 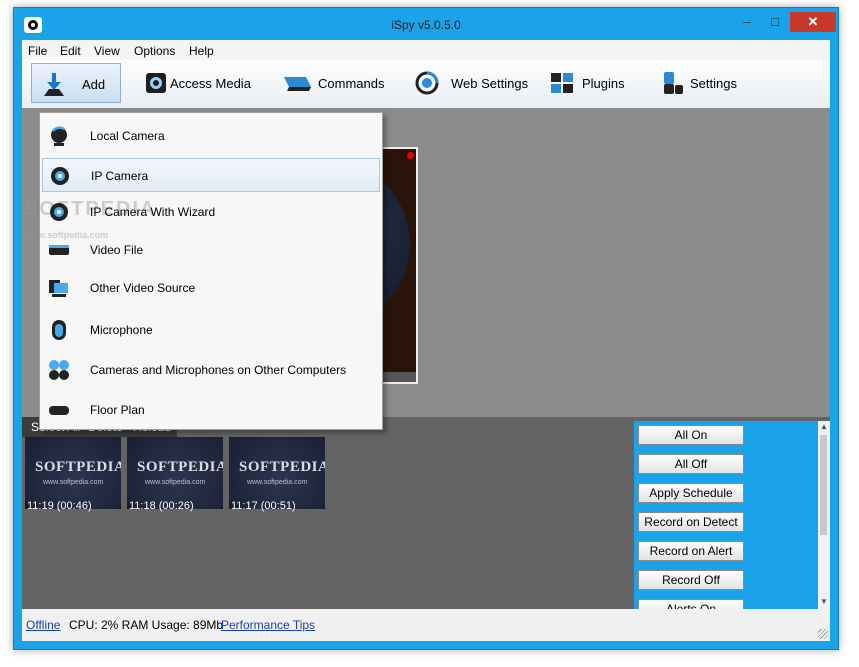 What do you see at coordinates (268, 625) in the screenshot?
I see `performance-tips-link: Performance Tips` at bounding box center [268, 625].